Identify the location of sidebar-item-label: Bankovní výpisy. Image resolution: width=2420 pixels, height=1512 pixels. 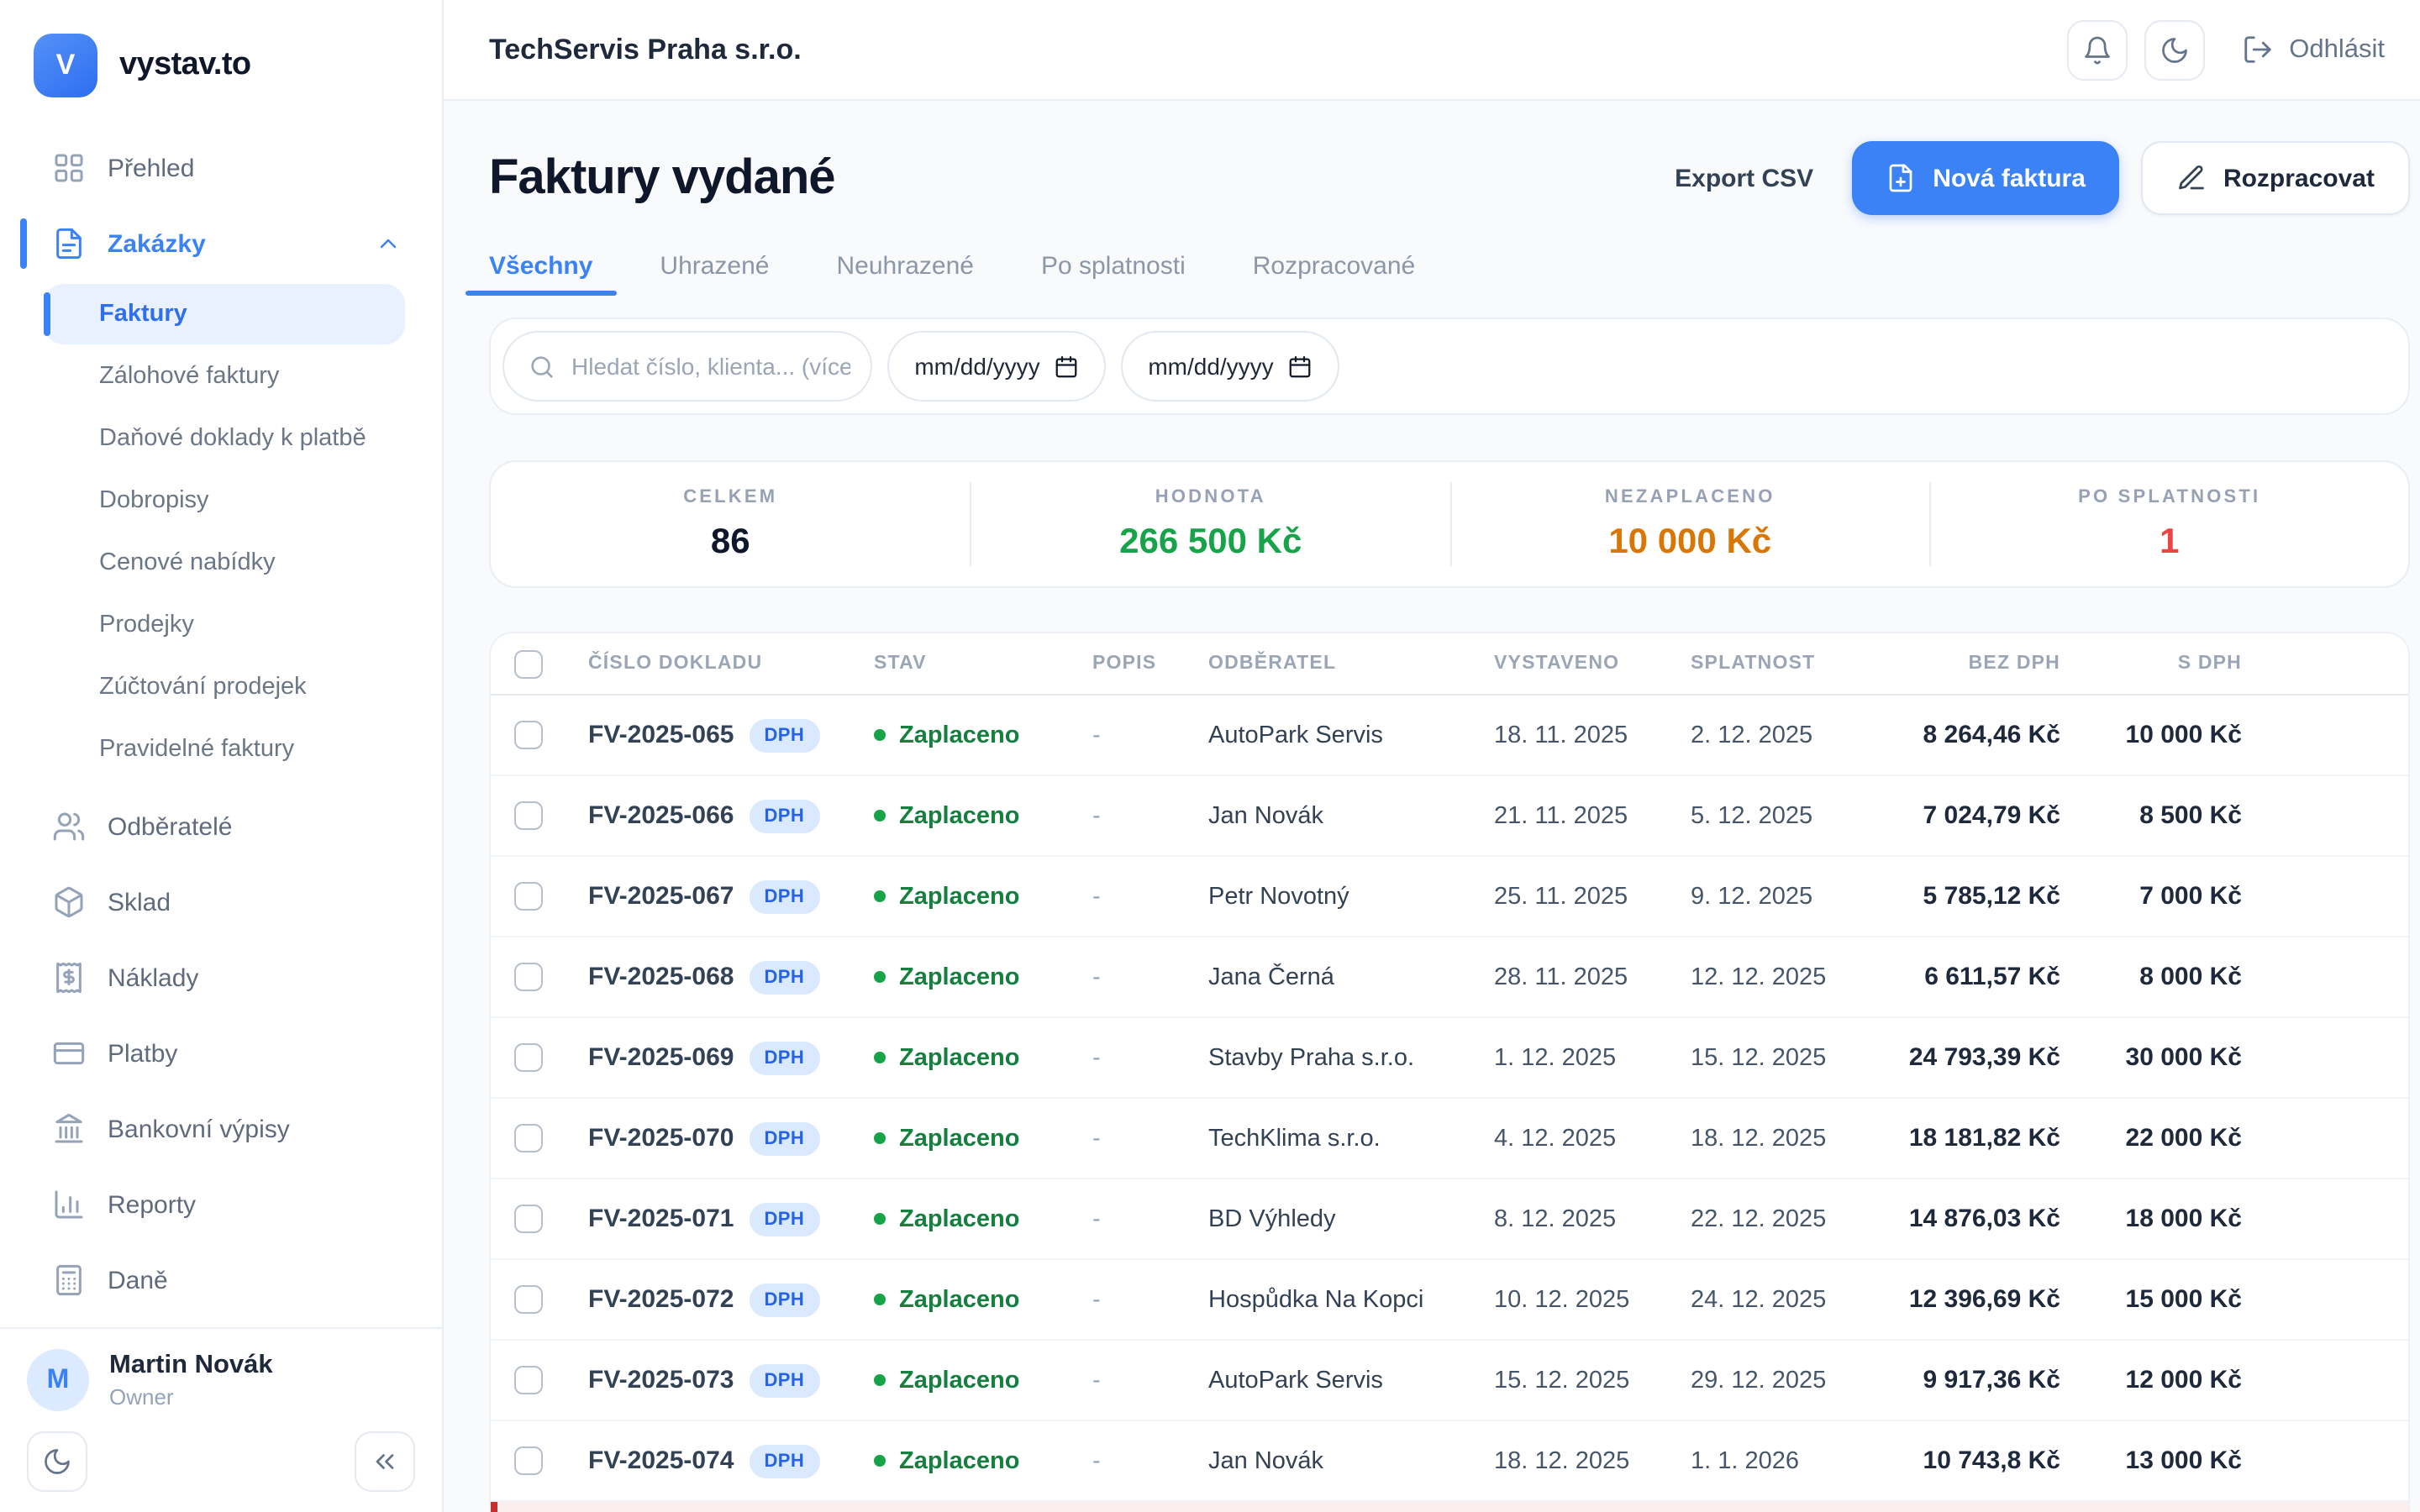
(199, 1129).